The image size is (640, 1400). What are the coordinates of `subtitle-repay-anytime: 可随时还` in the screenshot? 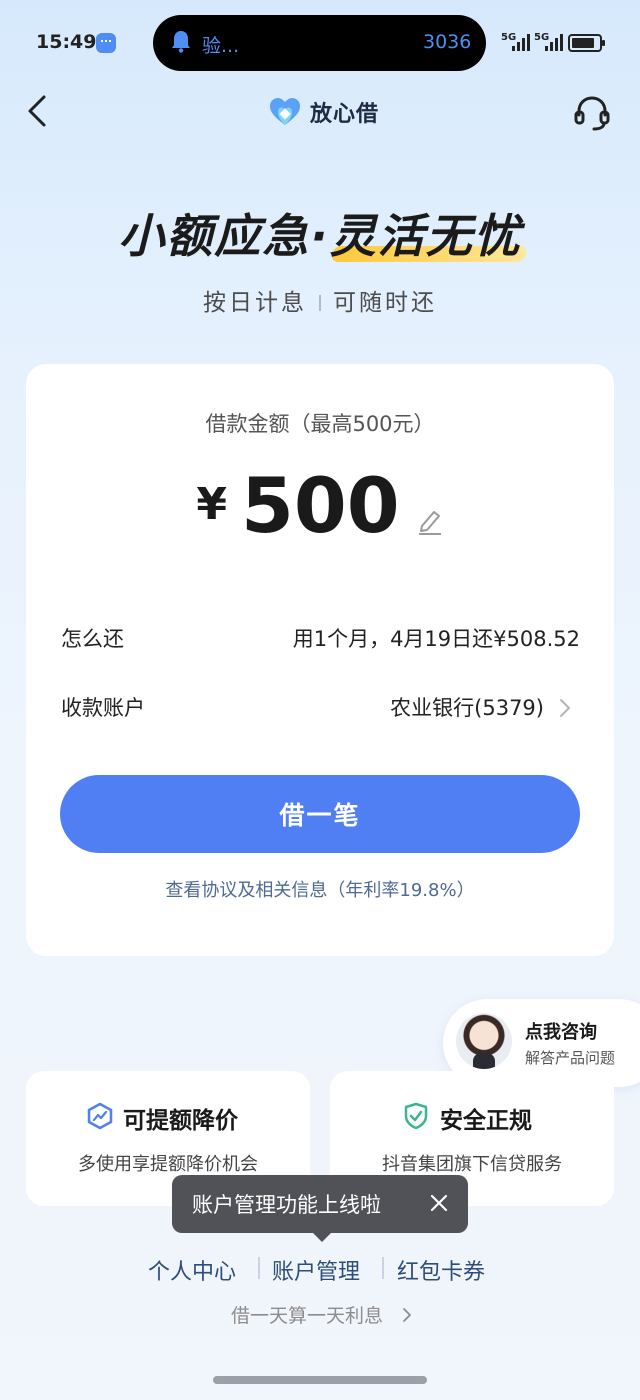 It's located at (385, 303).